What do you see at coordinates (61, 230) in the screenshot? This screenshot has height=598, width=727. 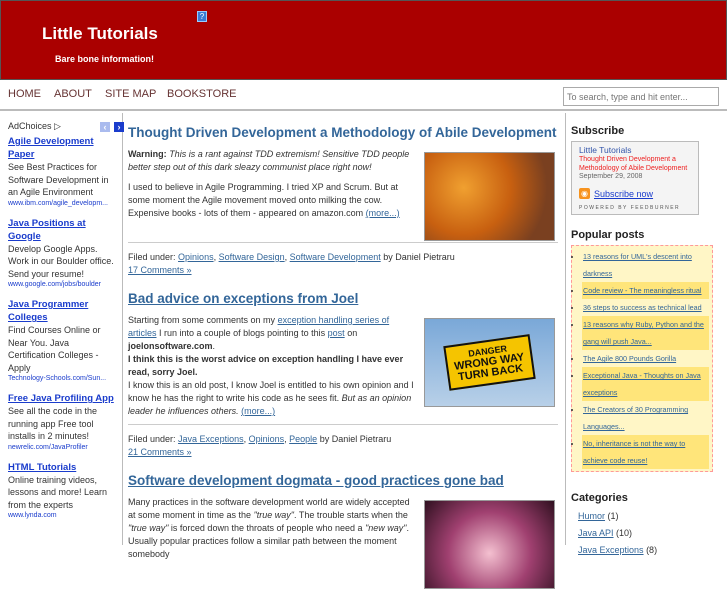 I see `ad-title-link: Java Positions at Google` at bounding box center [61, 230].